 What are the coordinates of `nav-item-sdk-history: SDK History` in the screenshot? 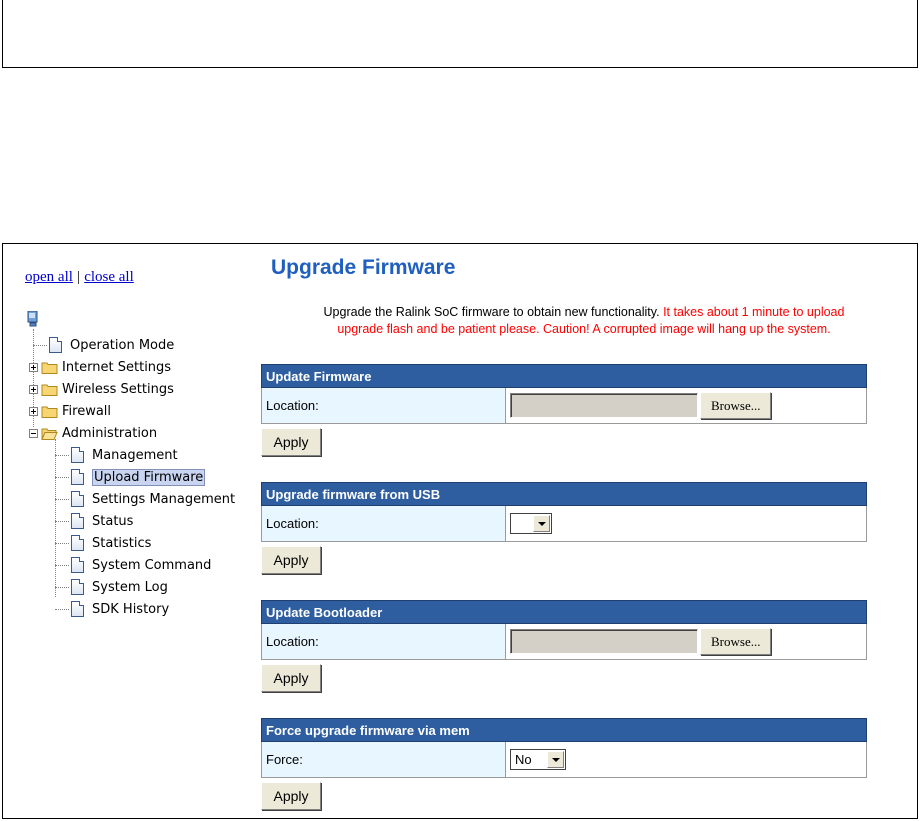 It's located at (112, 609).